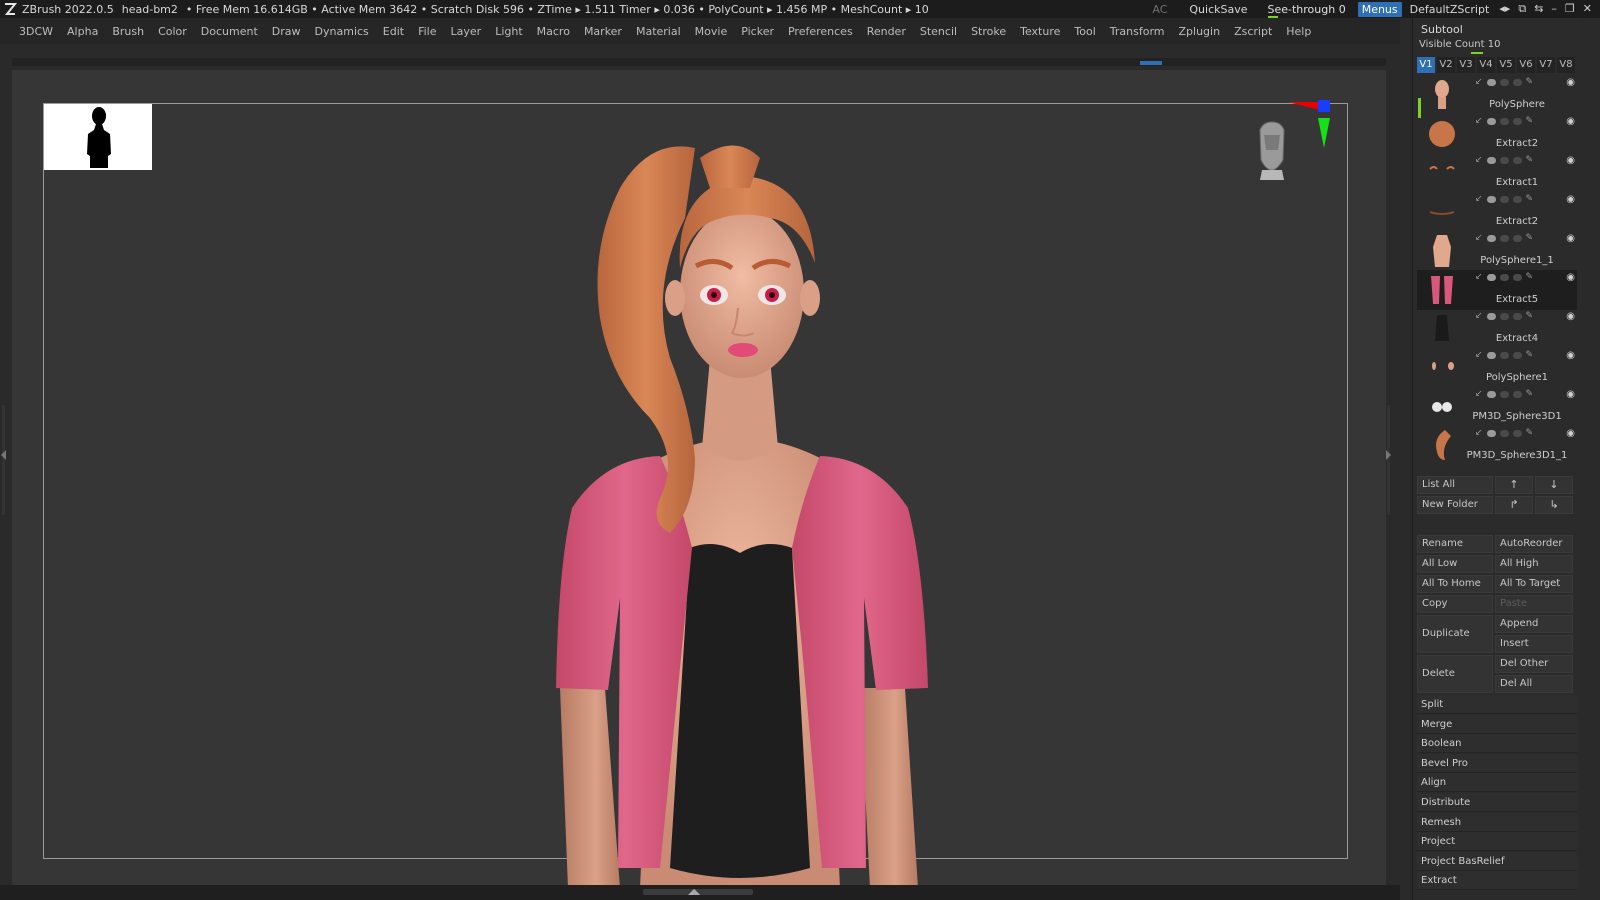 The image size is (1600, 900). What do you see at coordinates (1534, 544) in the screenshot?
I see `autoreorder-button: AutoReorder` at bounding box center [1534, 544].